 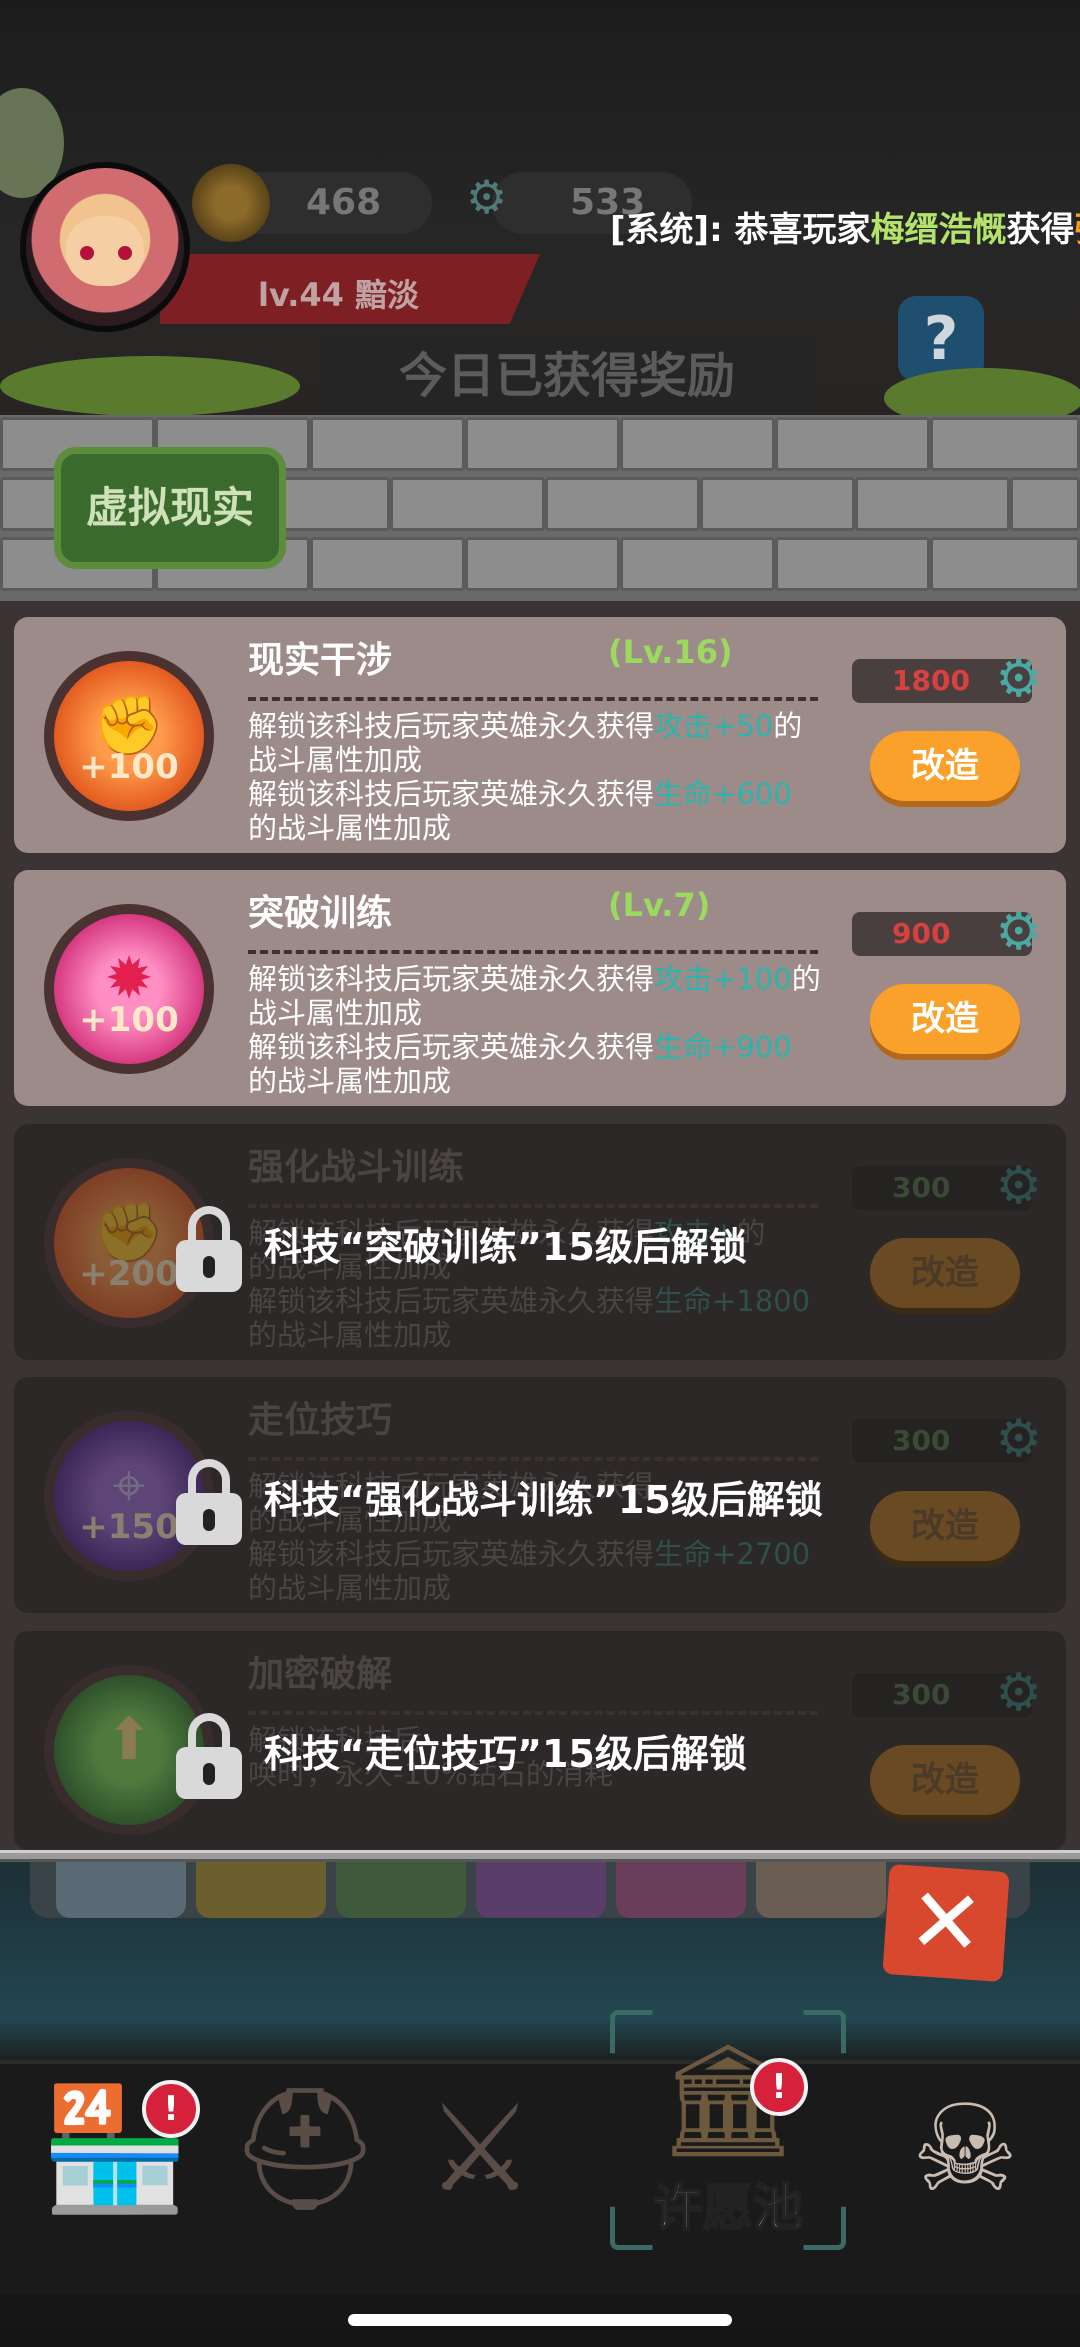 What do you see at coordinates (773, 1554) in the screenshot?
I see `desc-stat-value: 2700` at bounding box center [773, 1554].